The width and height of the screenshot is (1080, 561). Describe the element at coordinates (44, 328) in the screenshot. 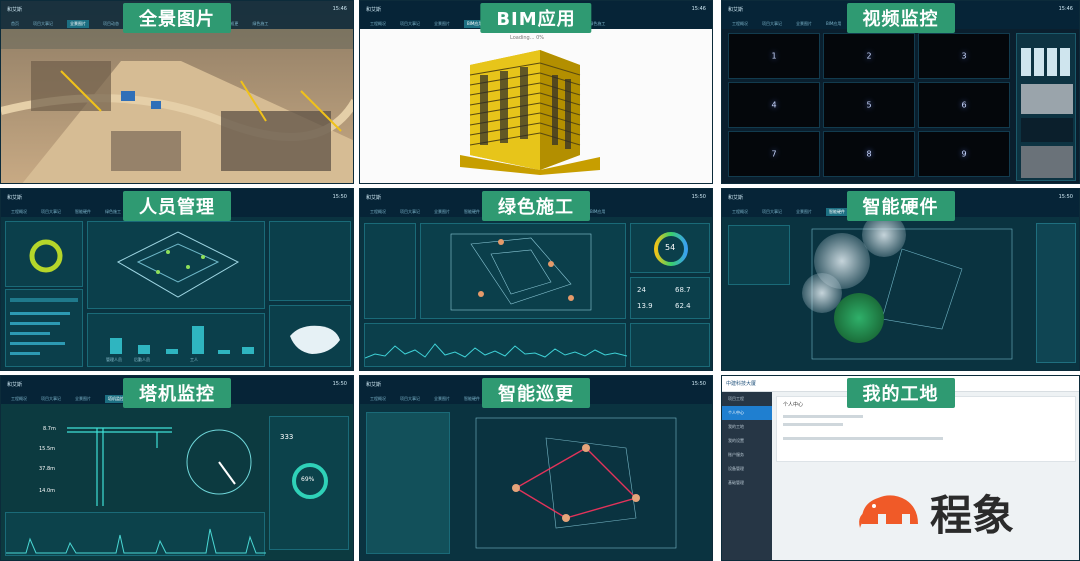

I see `worker-list-card` at that location.